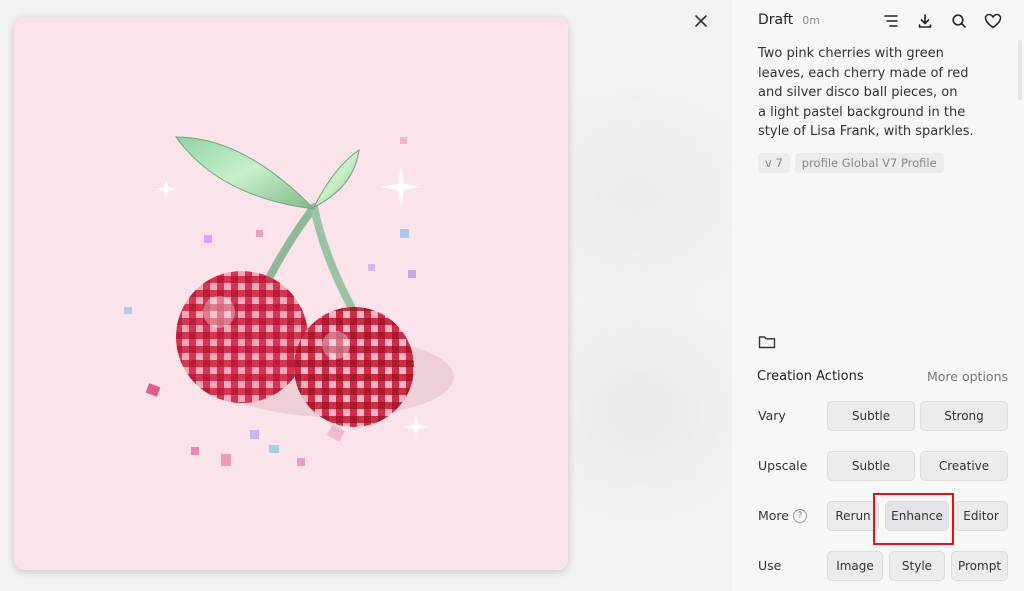 This screenshot has width=1024, height=591. I want to click on search-icon, so click(959, 21).